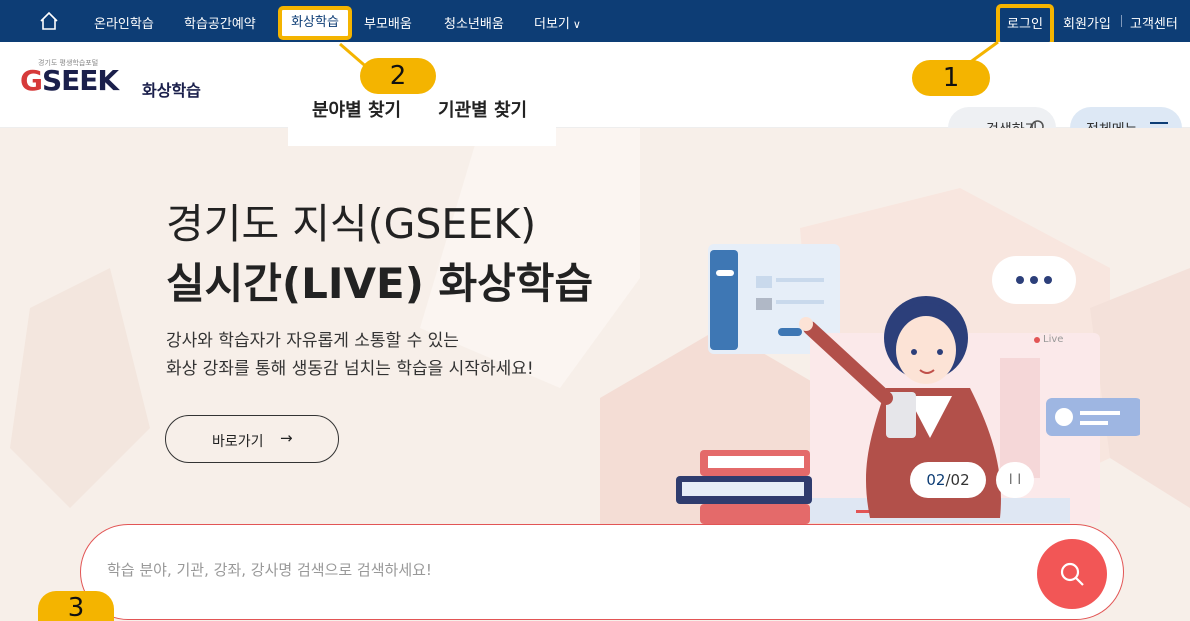 This screenshot has height=621, width=1190. I want to click on logo-wordmark: GSEEK, so click(69, 80).